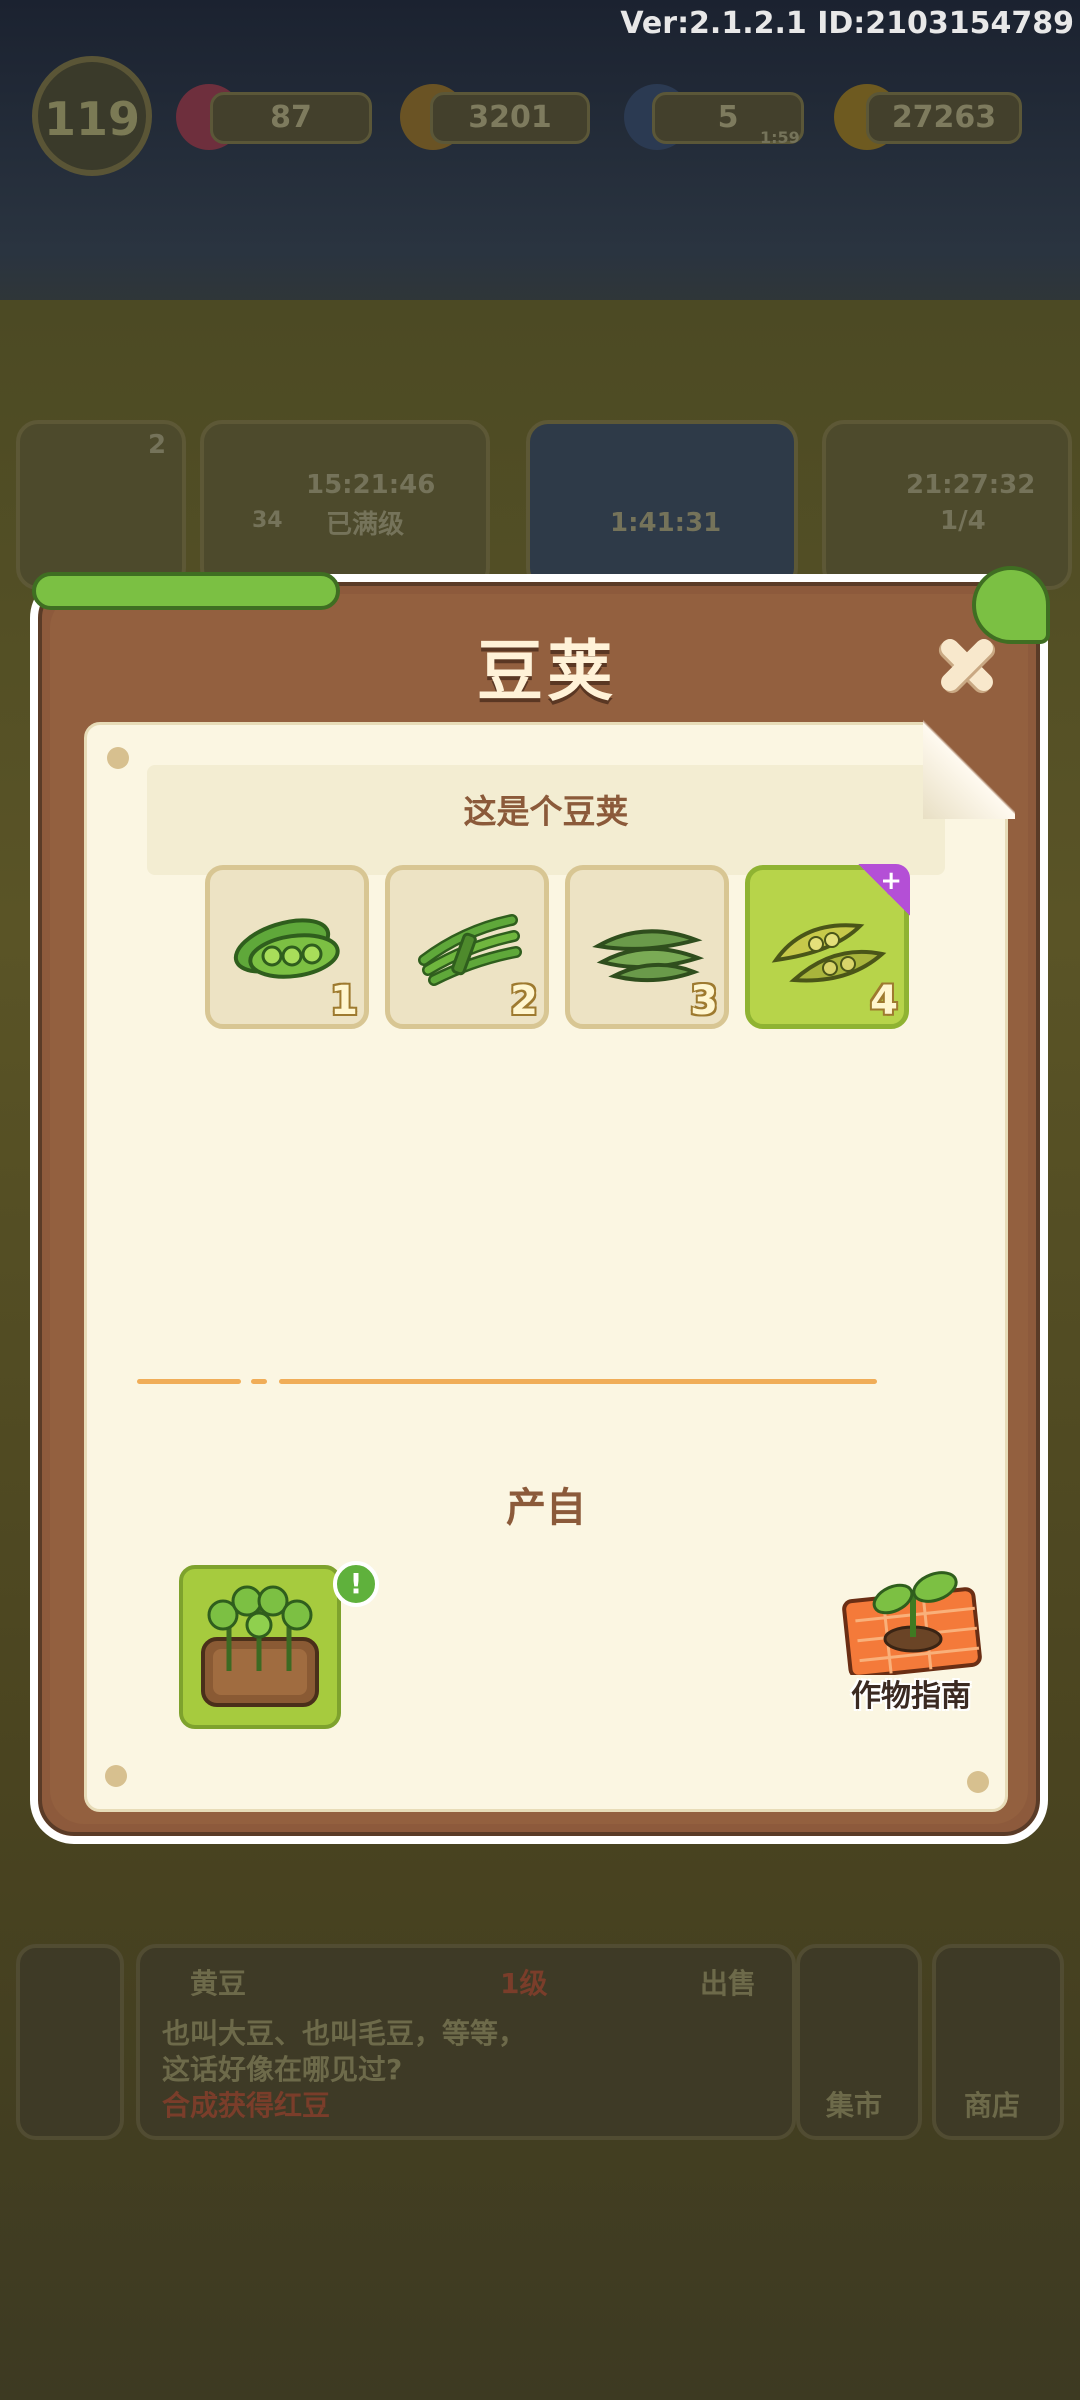  Describe the element at coordinates (186, 591) in the screenshot. I see `vine-decoration-left` at that location.